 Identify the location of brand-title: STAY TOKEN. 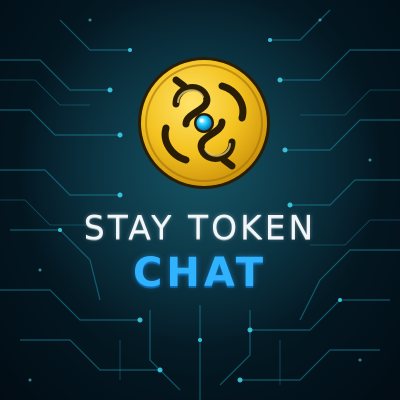
(200, 227).